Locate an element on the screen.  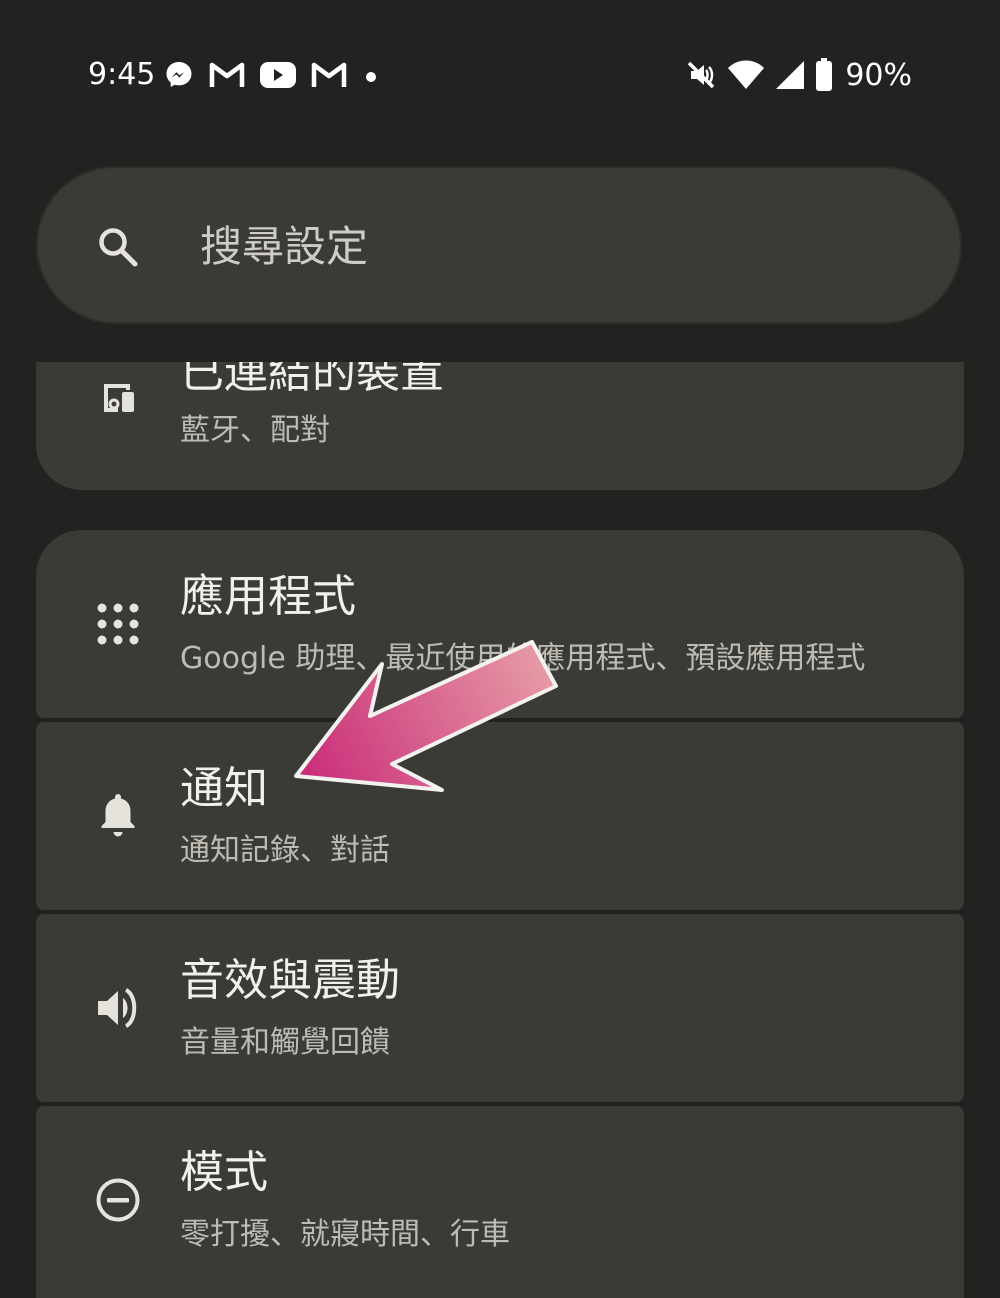
settings-item-modes: 模式 零打擾、就寢時間、行車 is located at coordinates (500, 1202).